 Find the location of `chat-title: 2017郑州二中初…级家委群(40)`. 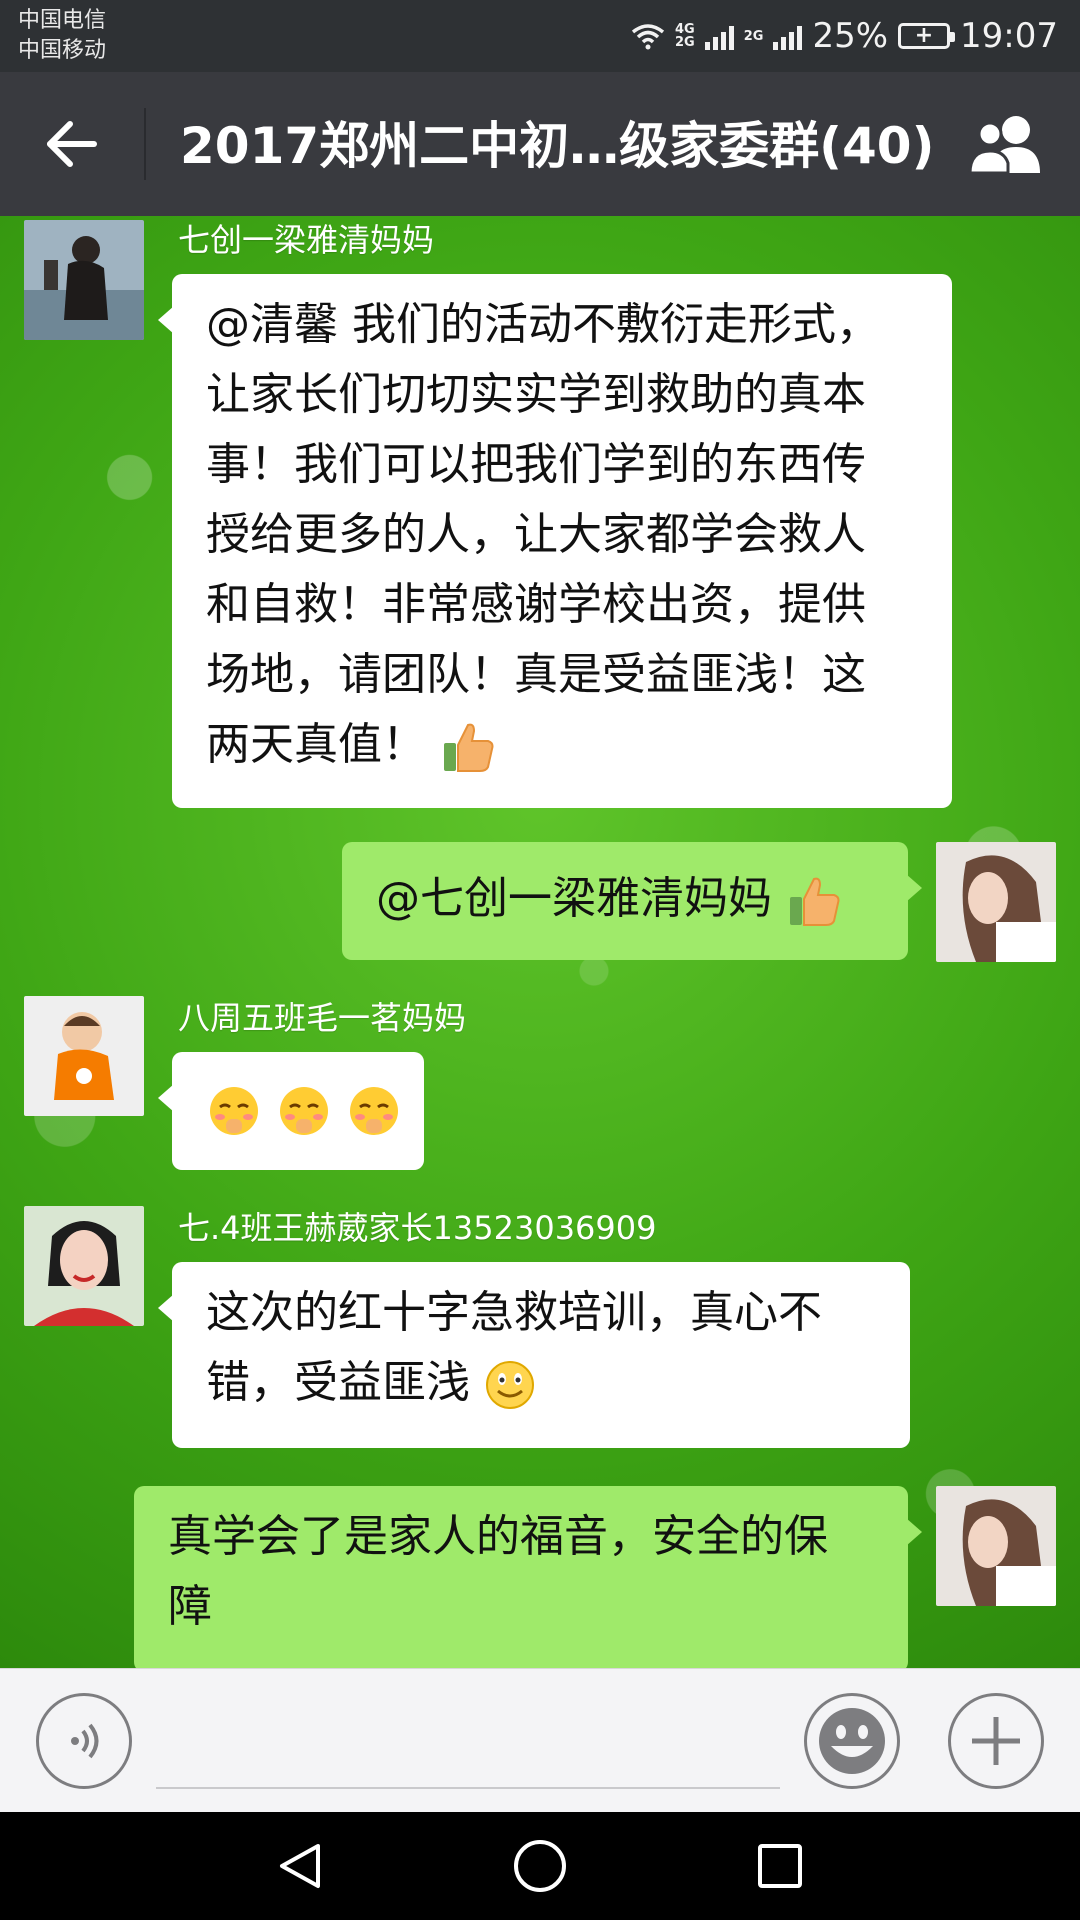

chat-title: 2017郑州二中初…级家委群(40) is located at coordinates (557, 146).